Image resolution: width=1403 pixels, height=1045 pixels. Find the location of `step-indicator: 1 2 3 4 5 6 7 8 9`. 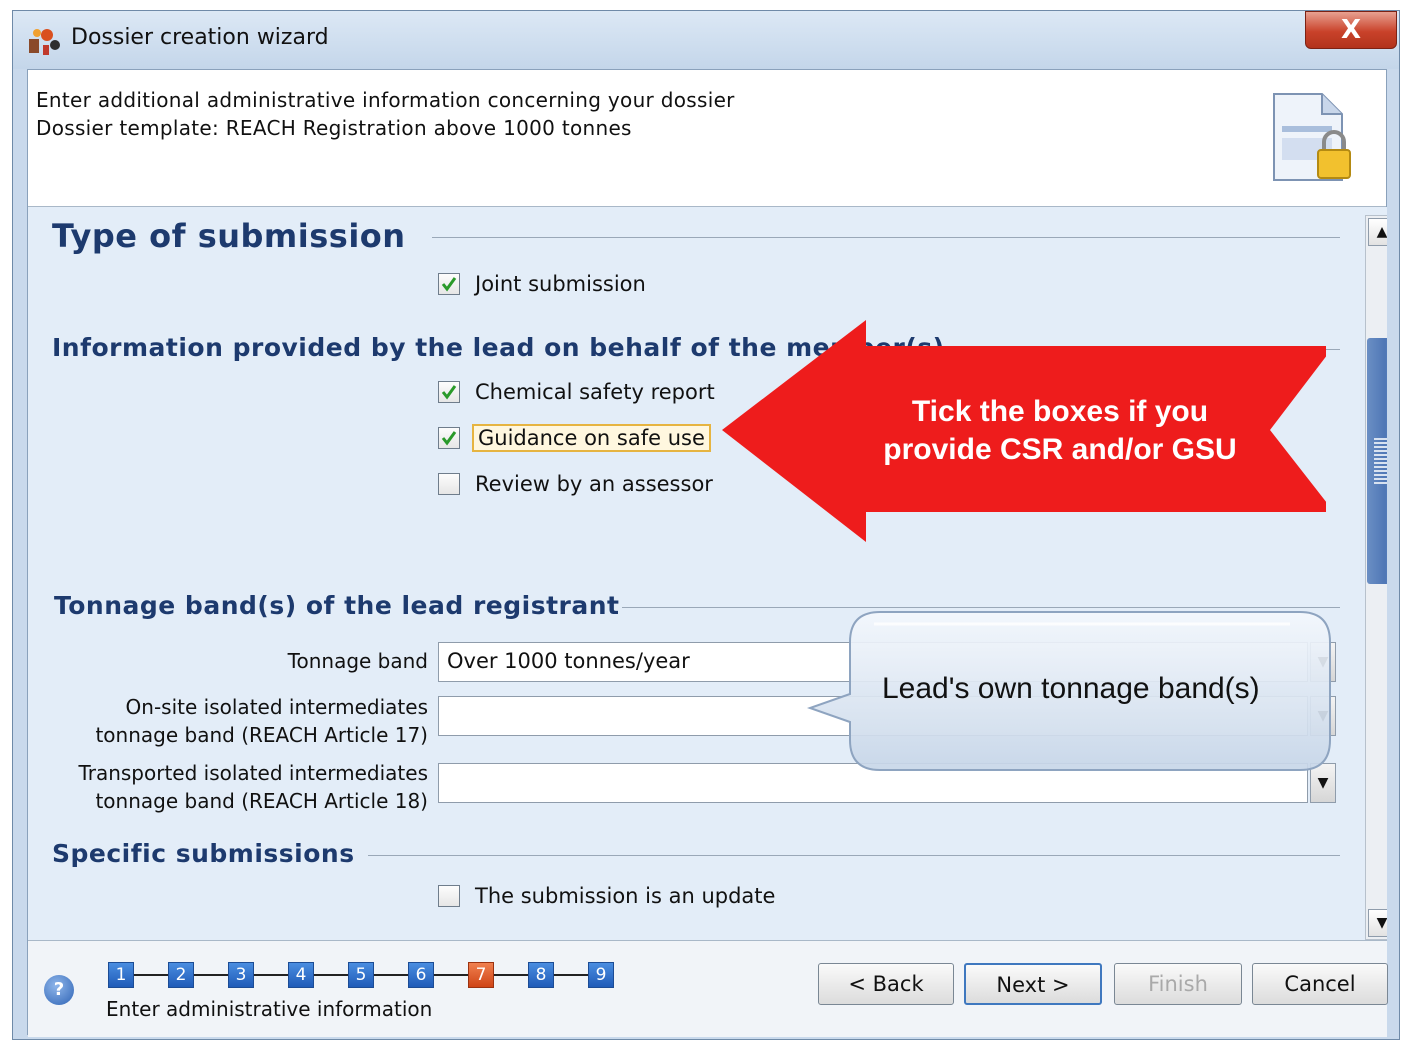

step-indicator: 1 2 3 4 5 6 7 8 9 is located at coordinates (361, 975).